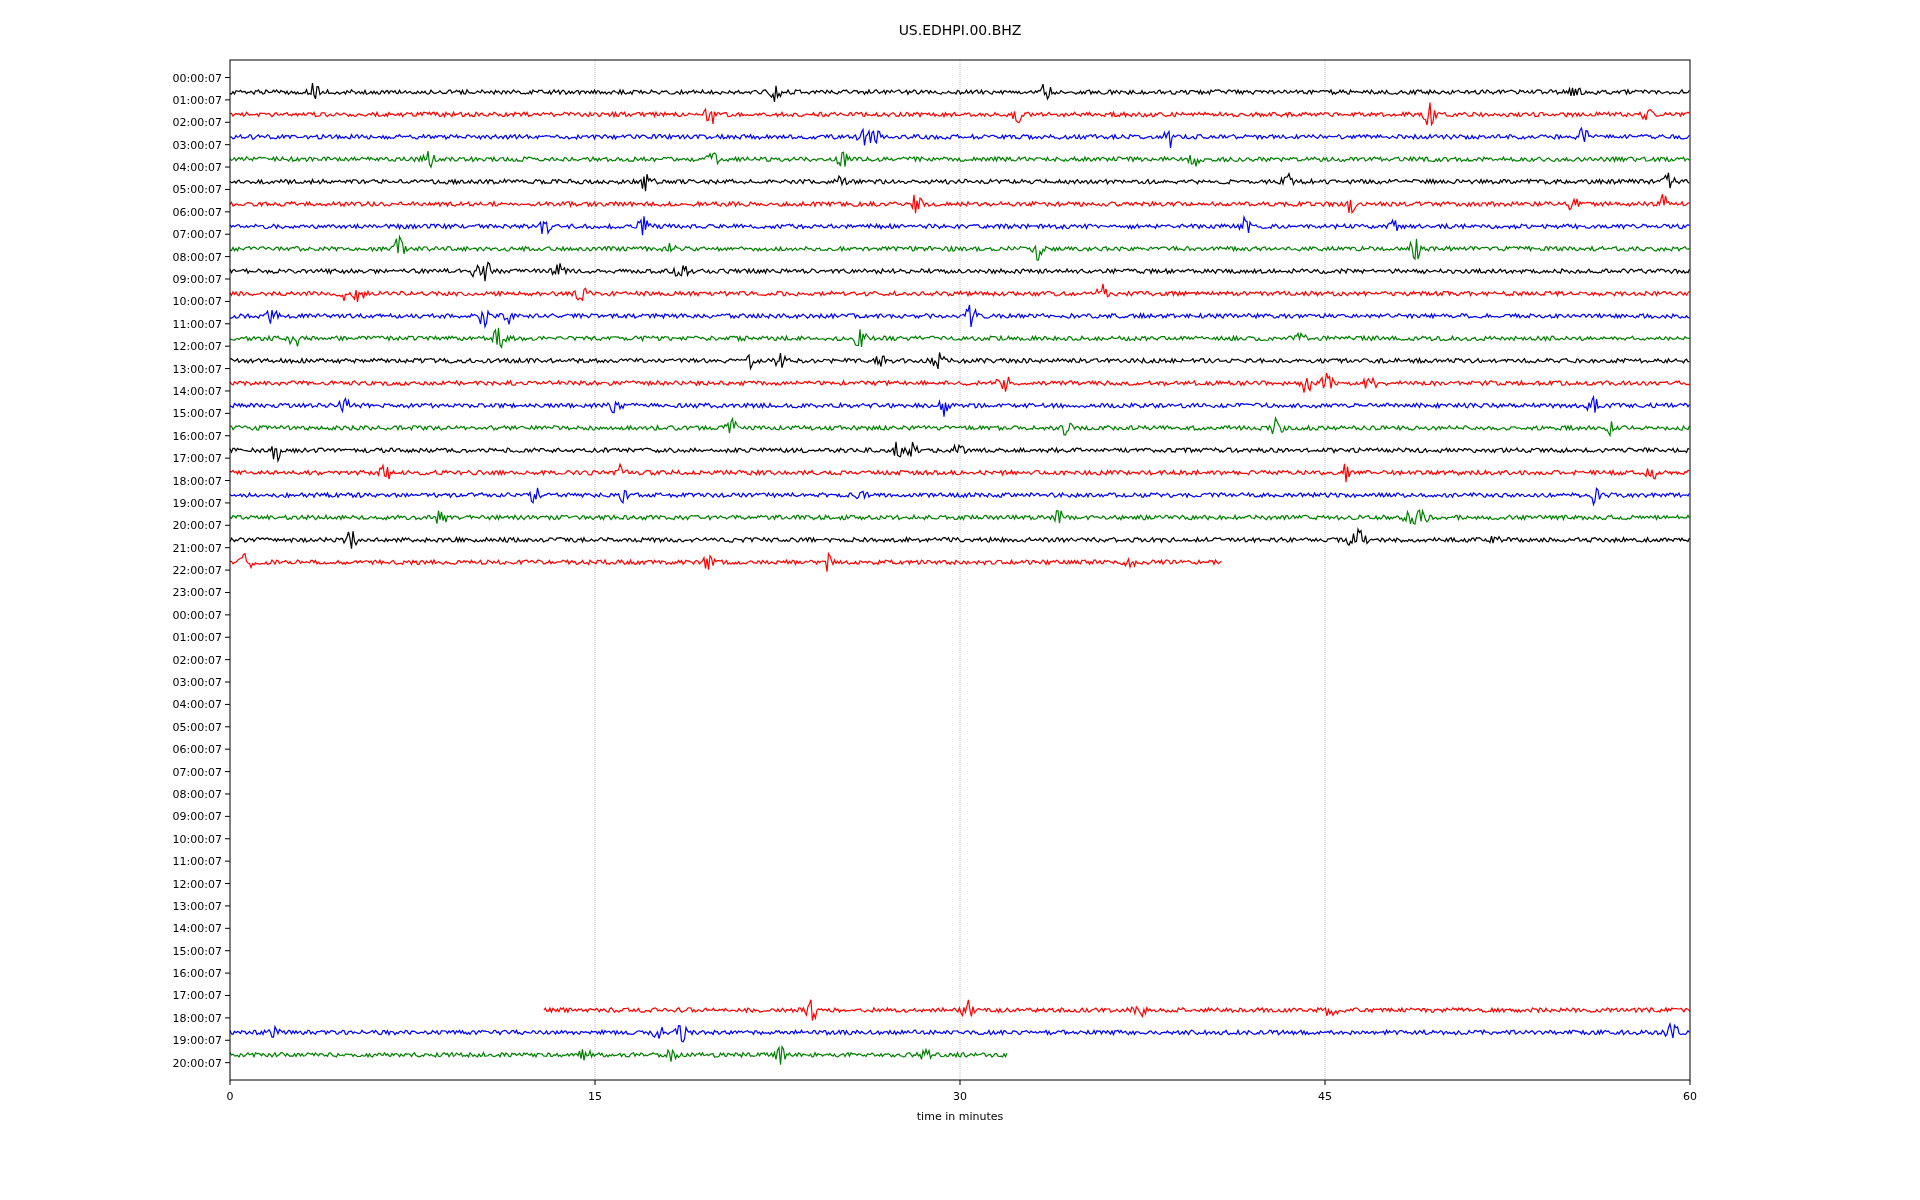 This screenshot has height=1200, width=1920. Describe the element at coordinates (960, 1116) in the screenshot. I see `x-axis-label: time in minutes` at that location.